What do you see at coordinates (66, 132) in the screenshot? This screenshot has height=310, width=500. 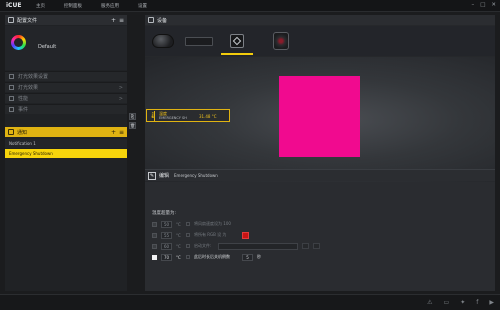 I see `notifications-header: 通知 + ≡` at bounding box center [66, 132].